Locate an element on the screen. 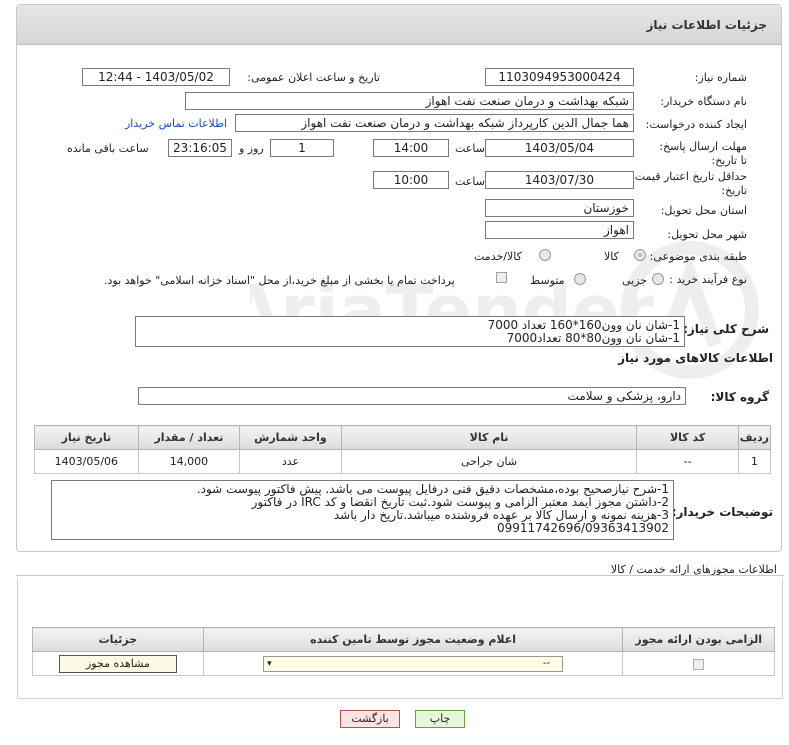 The image size is (789, 745). creator-label: ایجاد کننده درخواست: is located at coordinates (696, 124).